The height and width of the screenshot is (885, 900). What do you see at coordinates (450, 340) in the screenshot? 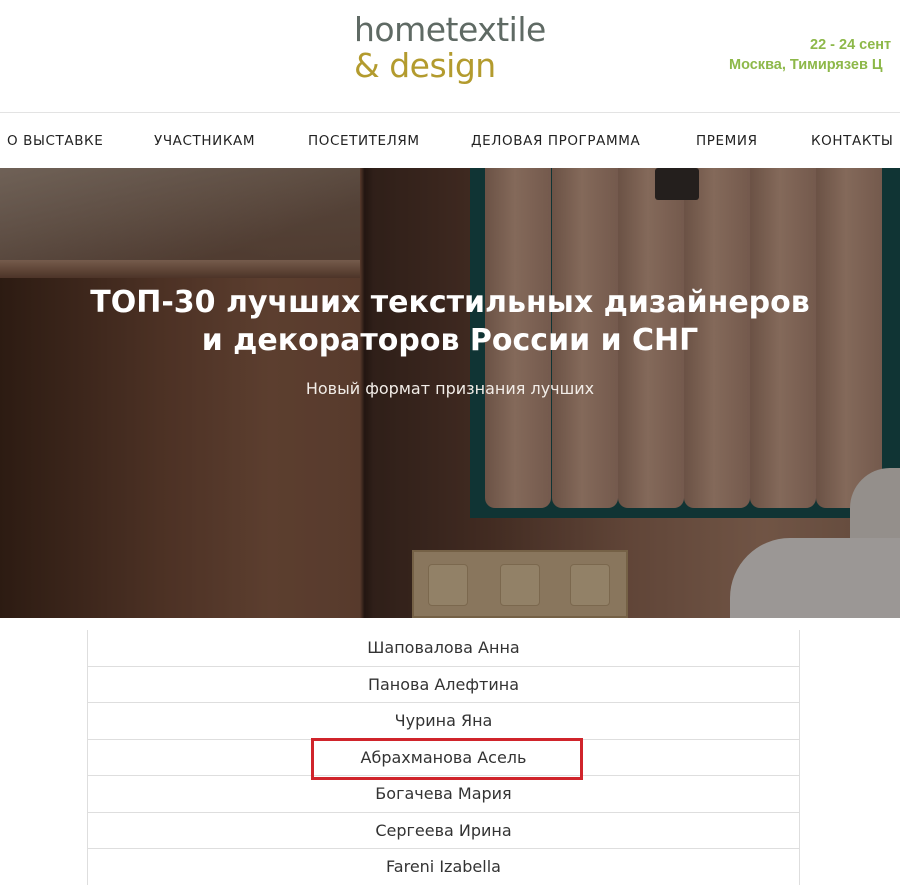
I see `hero-title-line-2: и декораторов России и СНГ` at bounding box center [450, 340].